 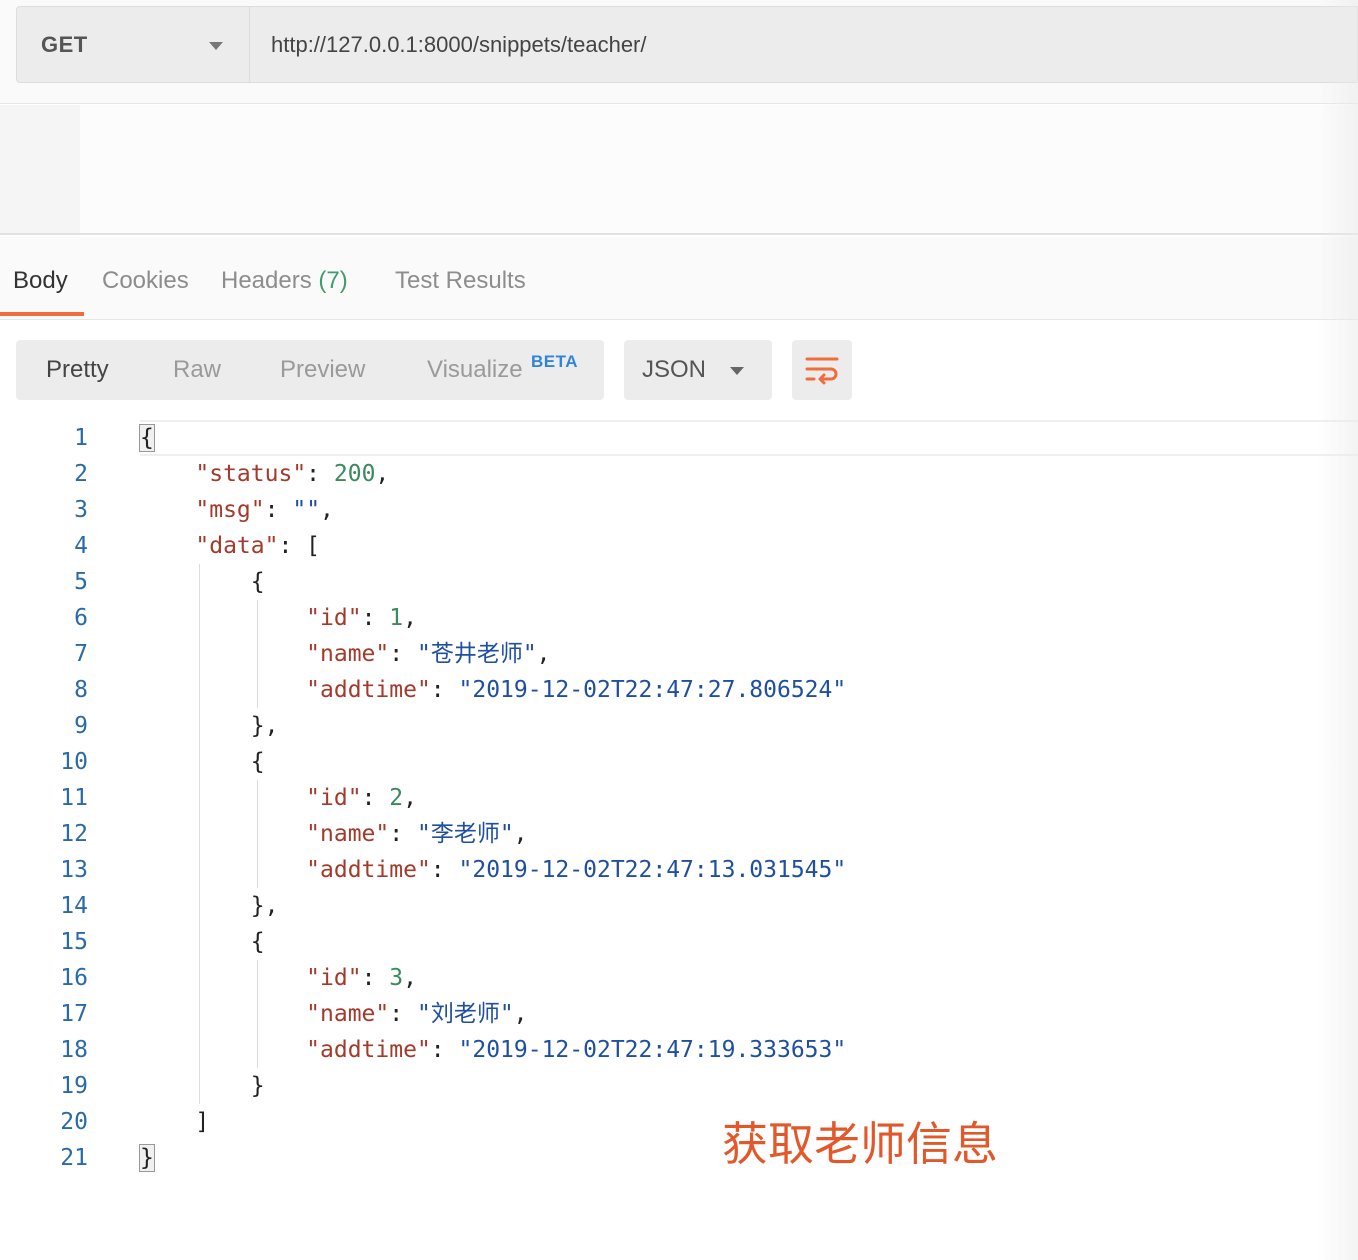 I want to click on beta-badge: BETA, so click(x=555, y=361).